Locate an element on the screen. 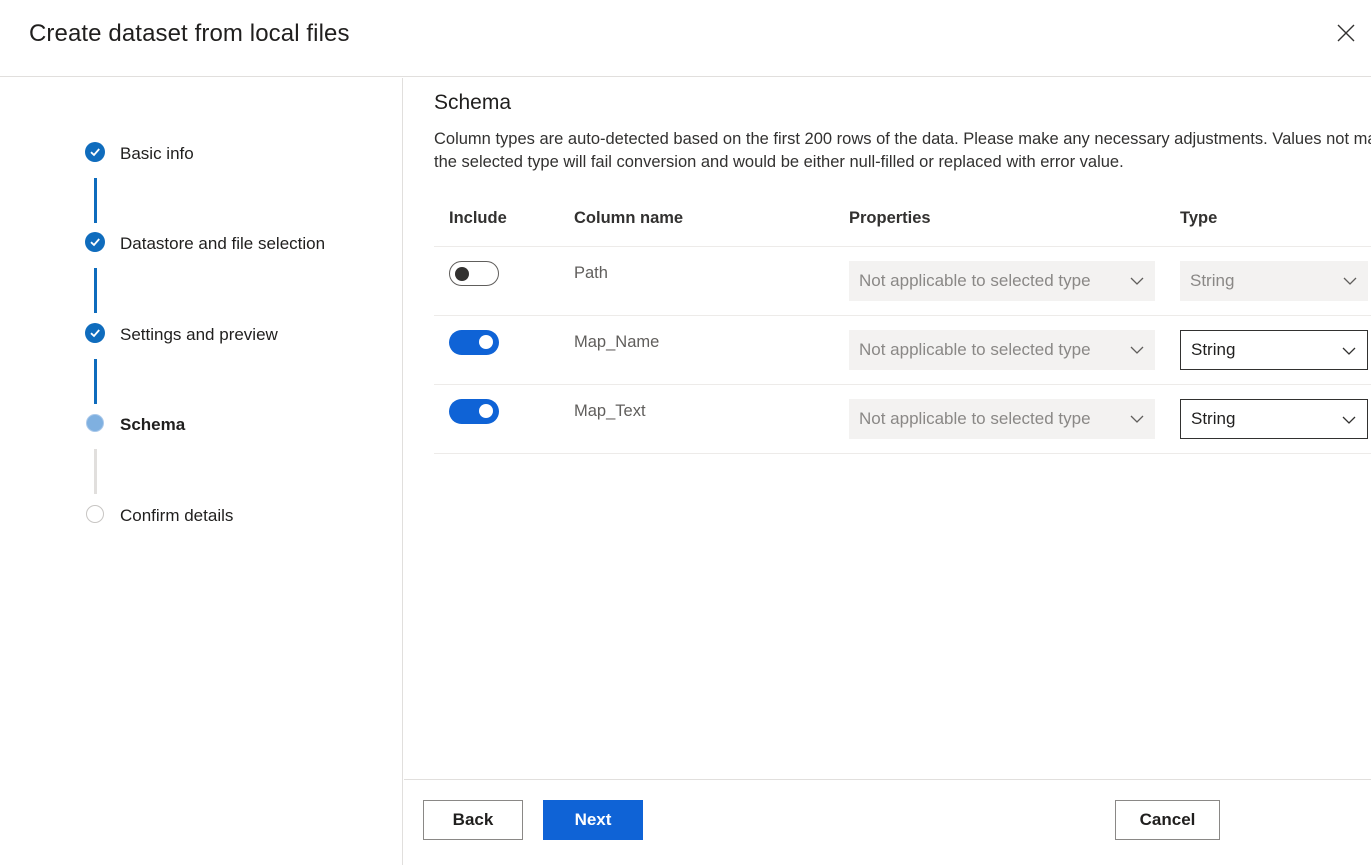  column-name: Map_Name is located at coordinates (617, 342).